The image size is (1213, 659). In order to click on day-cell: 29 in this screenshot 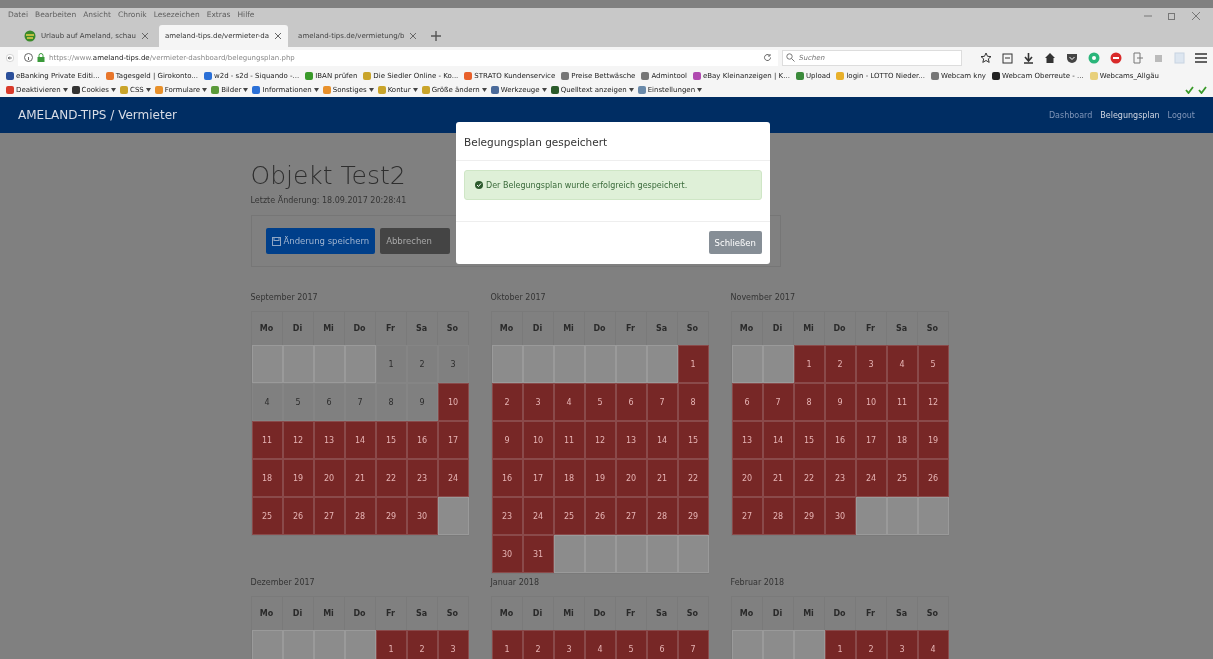, I will do `click(693, 516)`.